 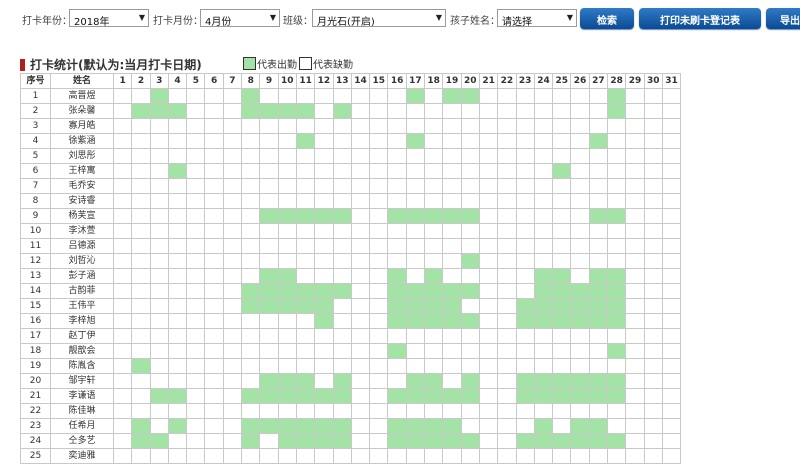 What do you see at coordinates (379, 18) in the screenshot?
I see `class-select: 月光石(开启) ▼` at bounding box center [379, 18].